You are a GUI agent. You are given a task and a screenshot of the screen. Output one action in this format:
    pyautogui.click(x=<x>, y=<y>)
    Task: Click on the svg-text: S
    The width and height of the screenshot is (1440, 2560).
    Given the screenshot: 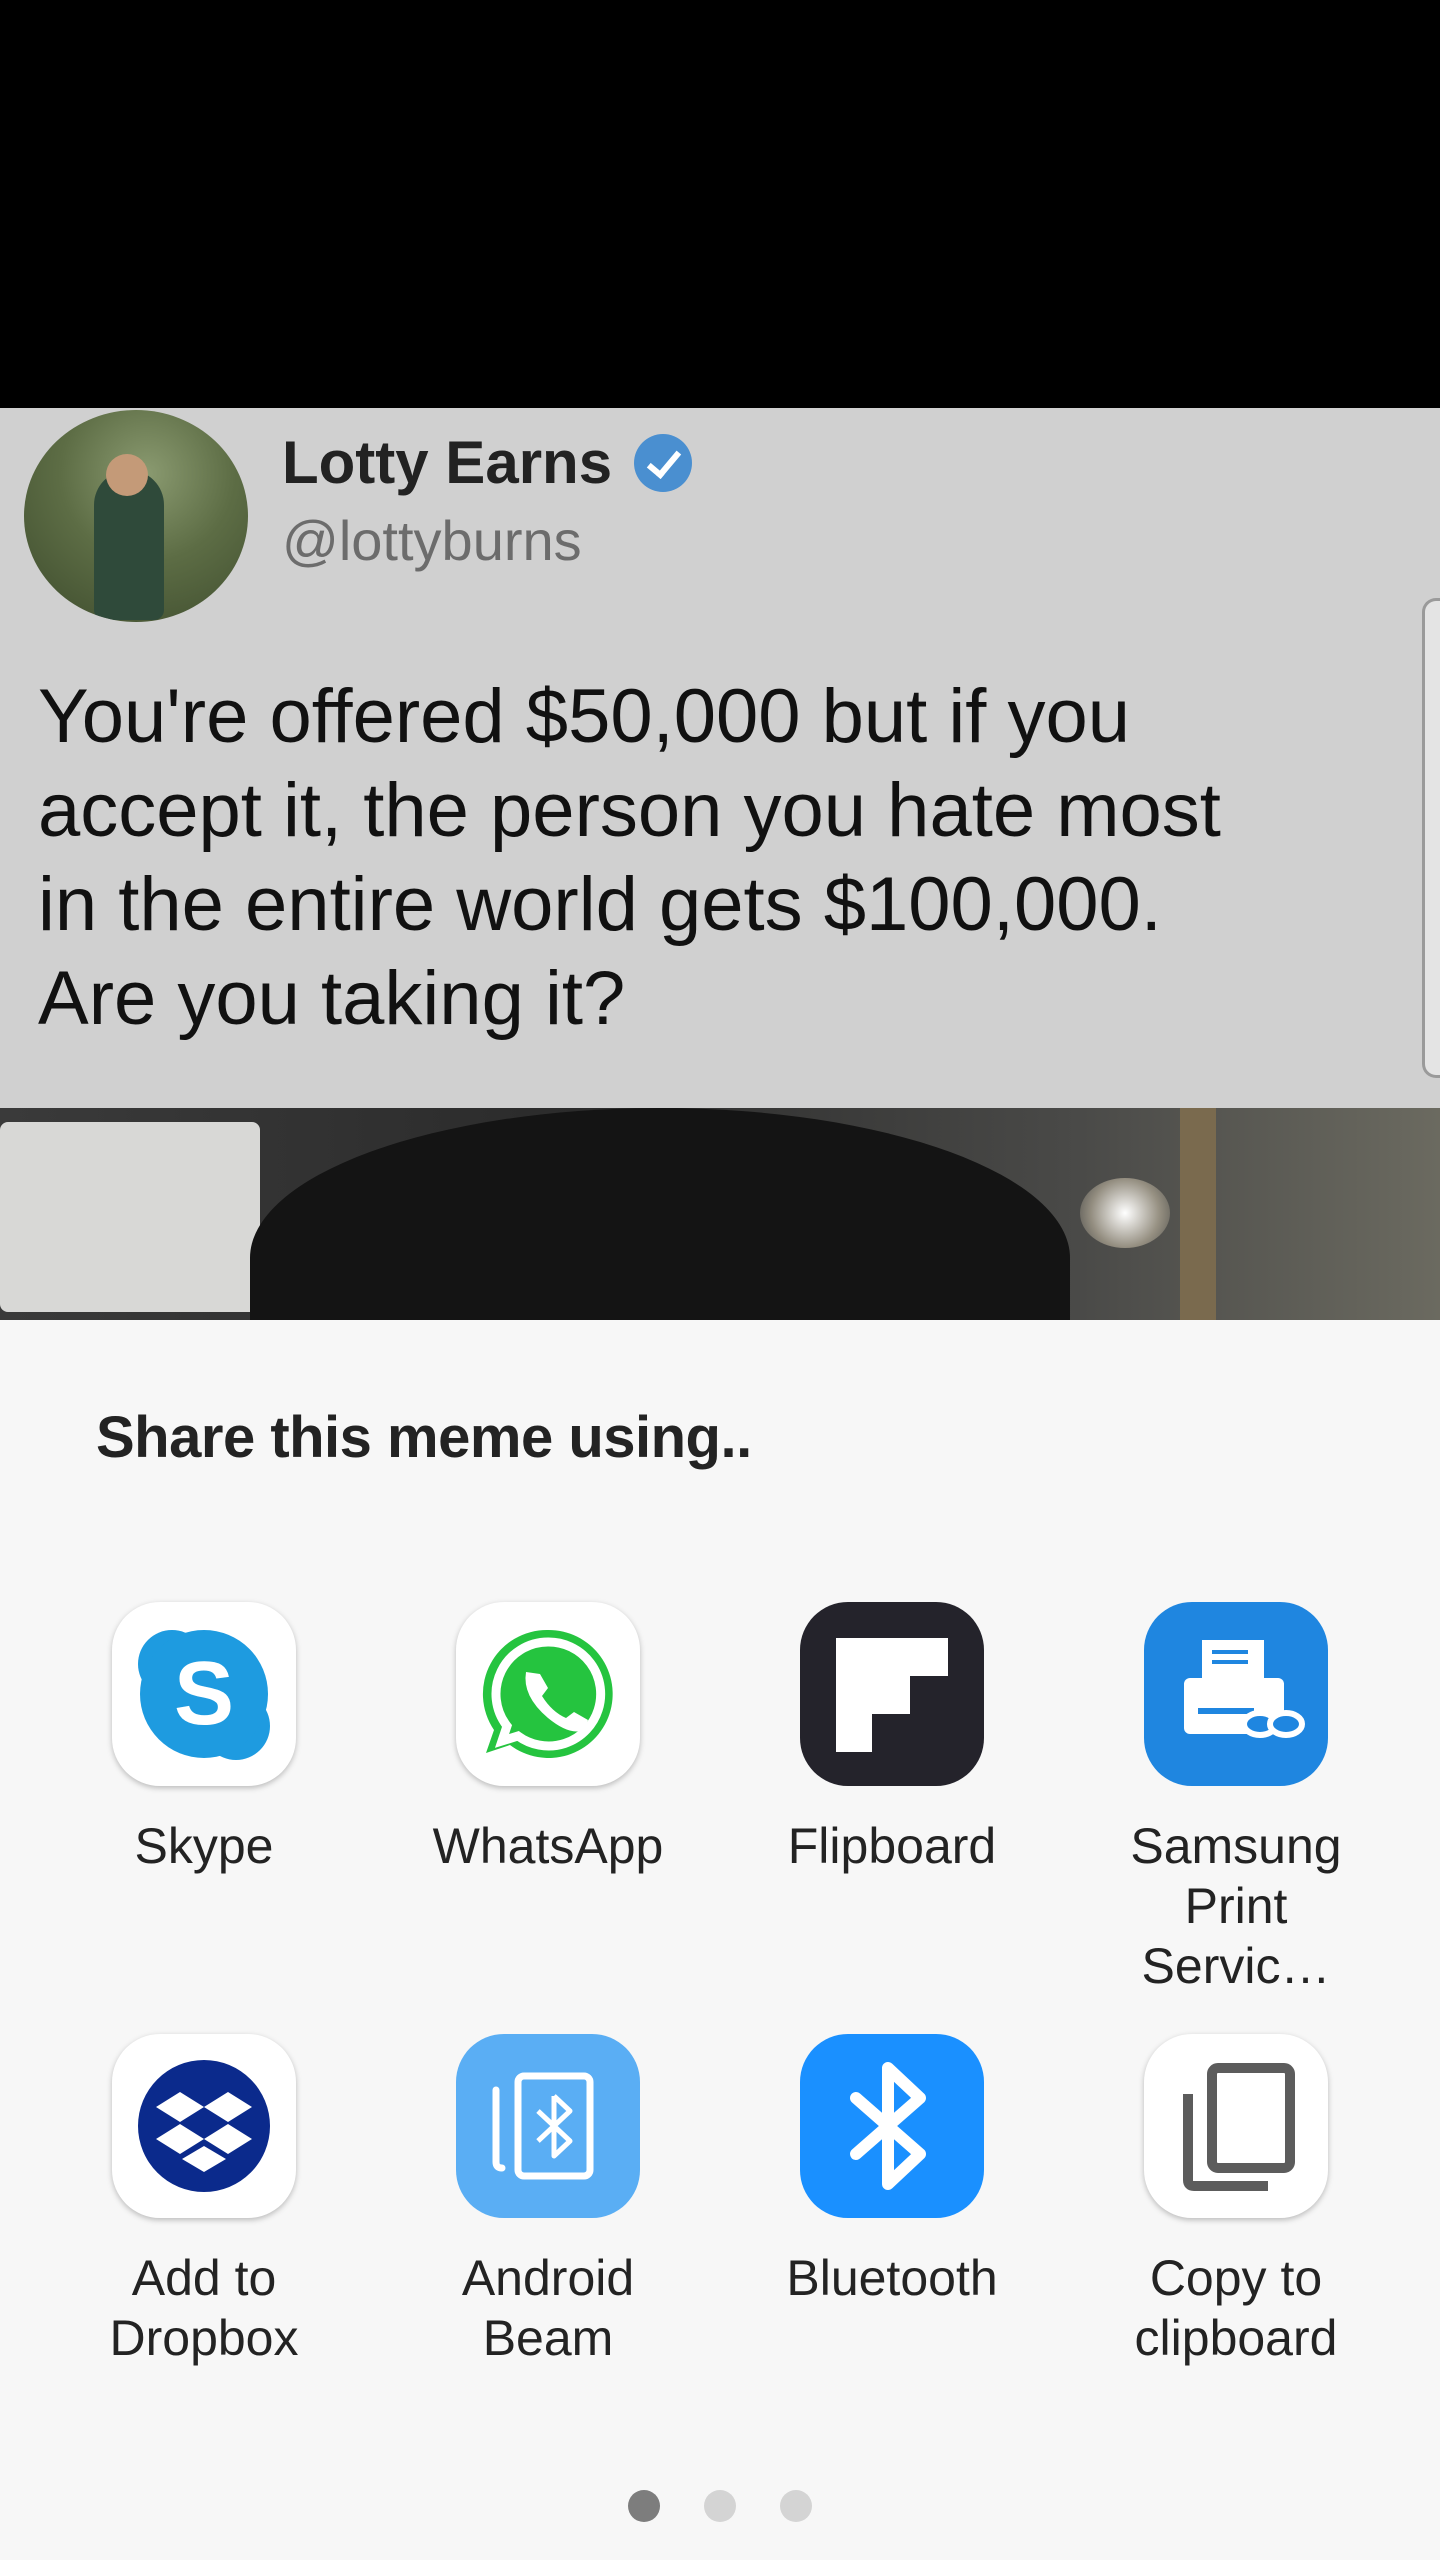 What is the action you would take?
    pyautogui.click(x=204, y=1694)
    